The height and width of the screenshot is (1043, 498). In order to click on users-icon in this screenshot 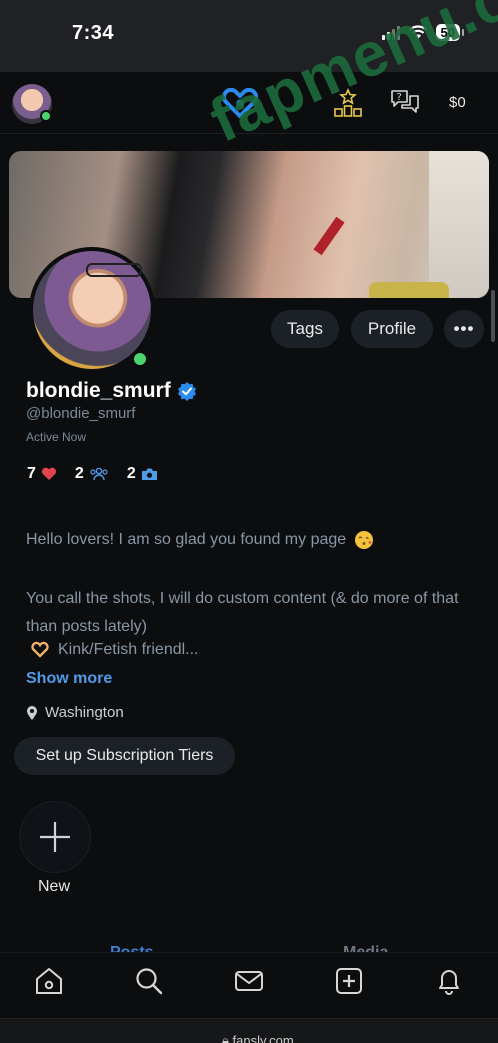, I will do `click(99, 474)`.